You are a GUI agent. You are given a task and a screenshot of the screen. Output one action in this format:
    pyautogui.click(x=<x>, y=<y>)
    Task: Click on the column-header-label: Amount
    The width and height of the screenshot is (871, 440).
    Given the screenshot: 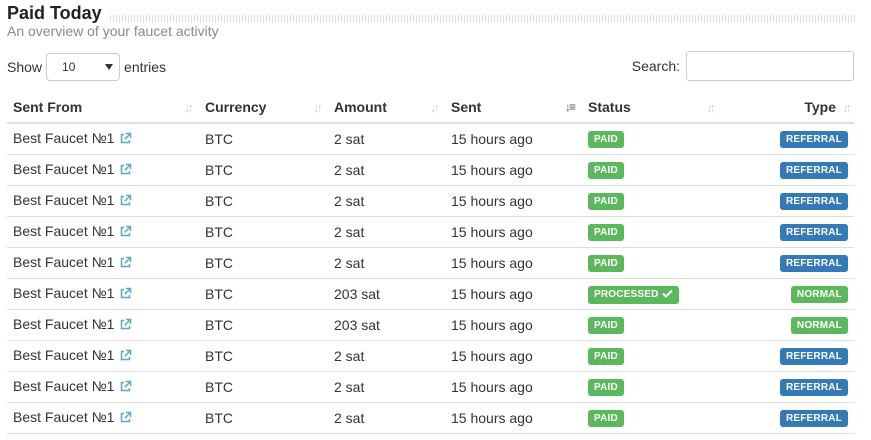 What is the action you would take?
    pyautogui.click(x=360, y=106)
    